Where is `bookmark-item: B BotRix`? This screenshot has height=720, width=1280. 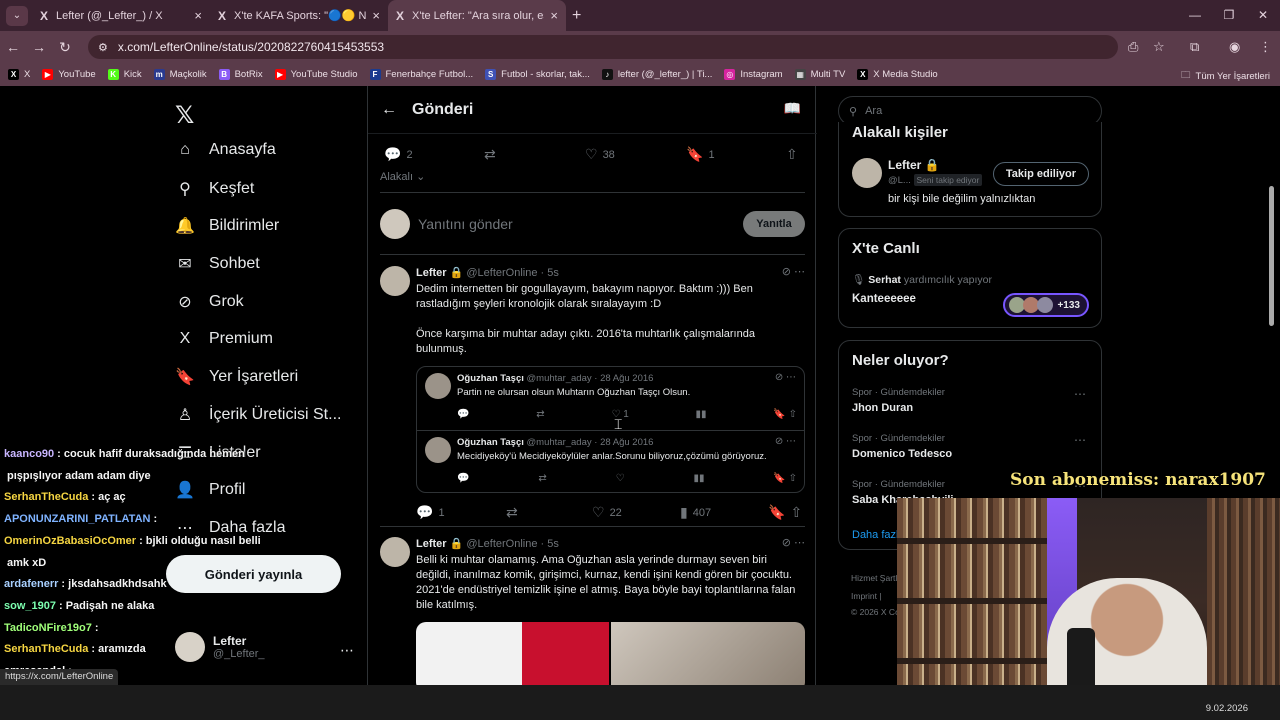
bookmark-item: B BotRix is located at coordinates (240, 74).